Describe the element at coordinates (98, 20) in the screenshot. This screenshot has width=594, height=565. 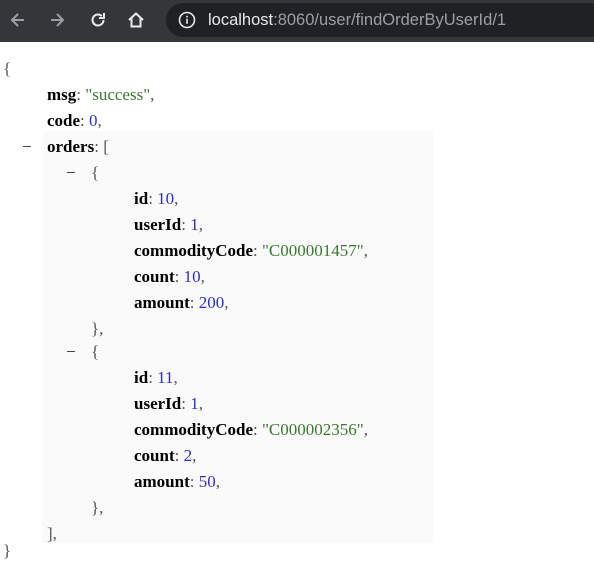
I see `reload-icon` at that location.